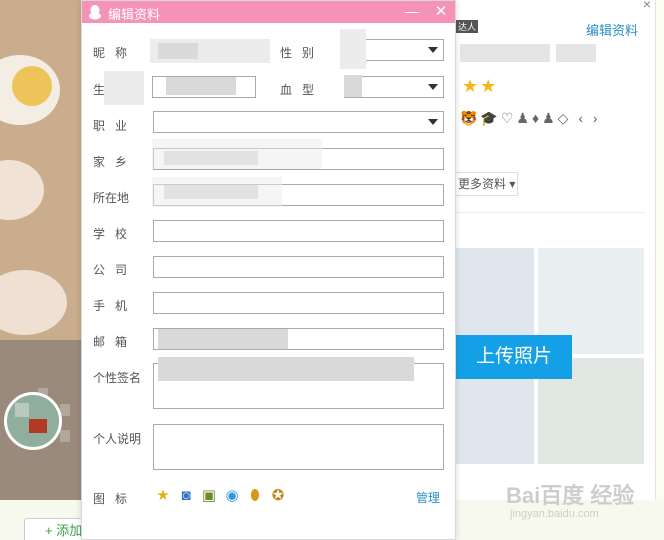  What do you see at coordinates (115, 499) in the screenshot?
I see `icons-label: 图标` at bounding box center [115, 499].